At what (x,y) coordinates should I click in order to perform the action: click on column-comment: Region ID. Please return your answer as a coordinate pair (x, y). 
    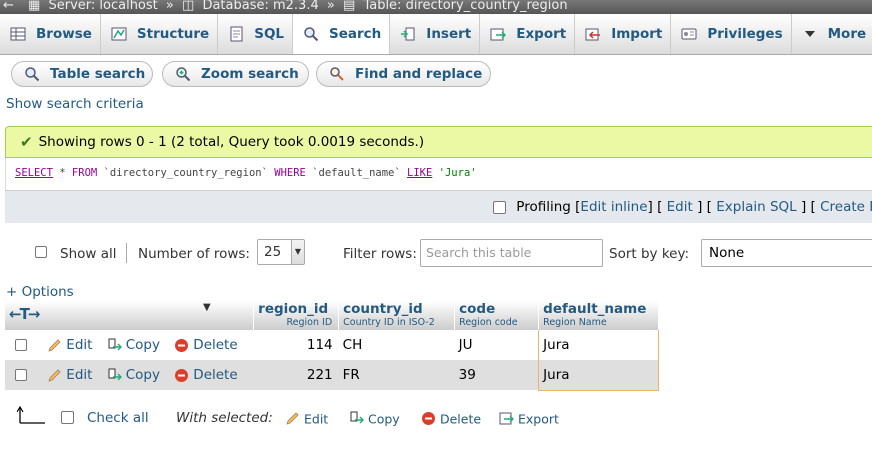
    Looking at the image, I should click on (309, 322).